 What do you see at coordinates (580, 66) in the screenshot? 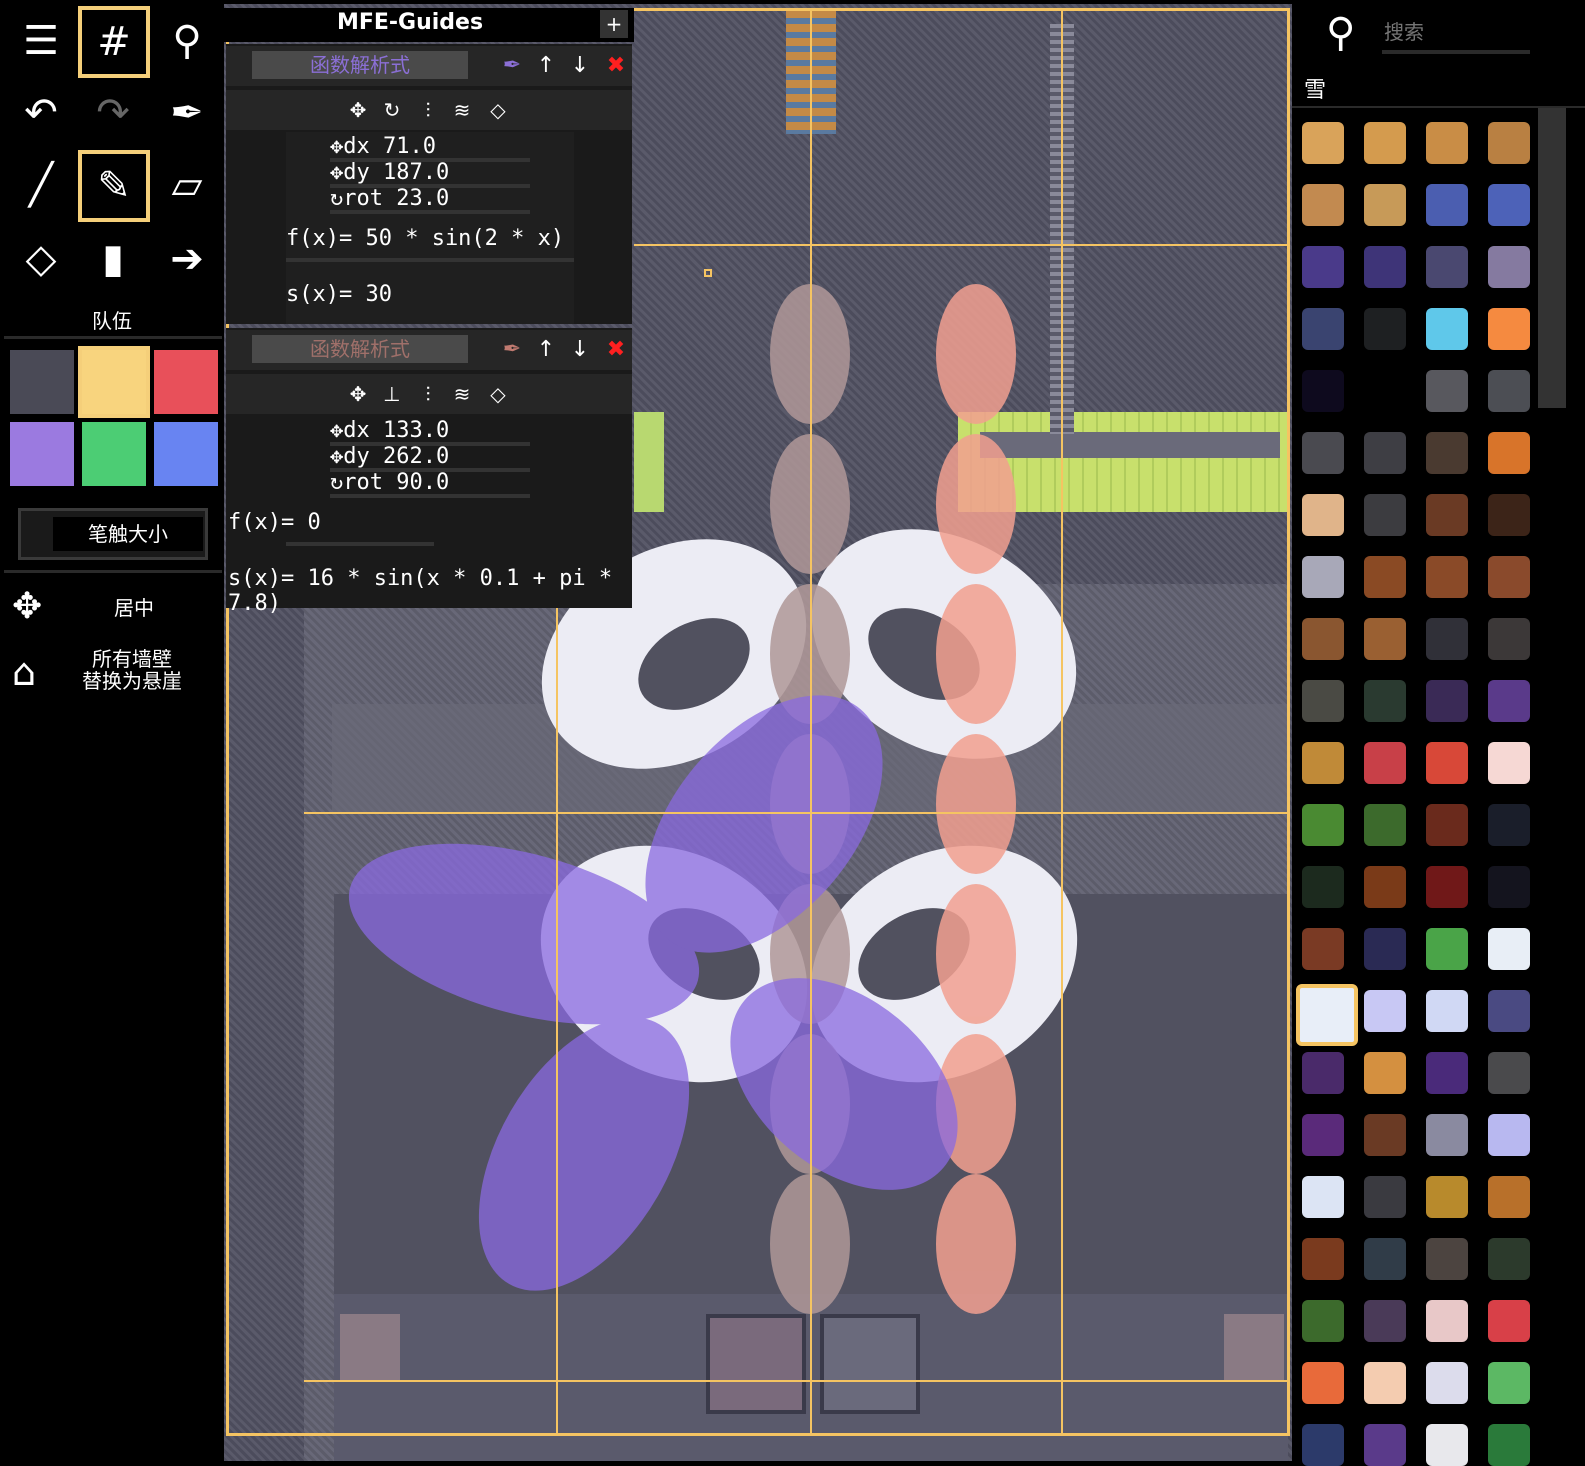
I see `guide-1-move-down-icon: ↓` at bounding box center [580, 66].